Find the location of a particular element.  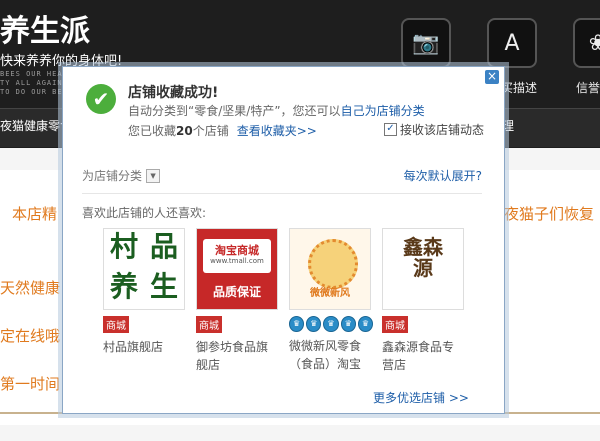

receive-updates-label: 接收该店铺动态 is located at coordinates (442, 129).